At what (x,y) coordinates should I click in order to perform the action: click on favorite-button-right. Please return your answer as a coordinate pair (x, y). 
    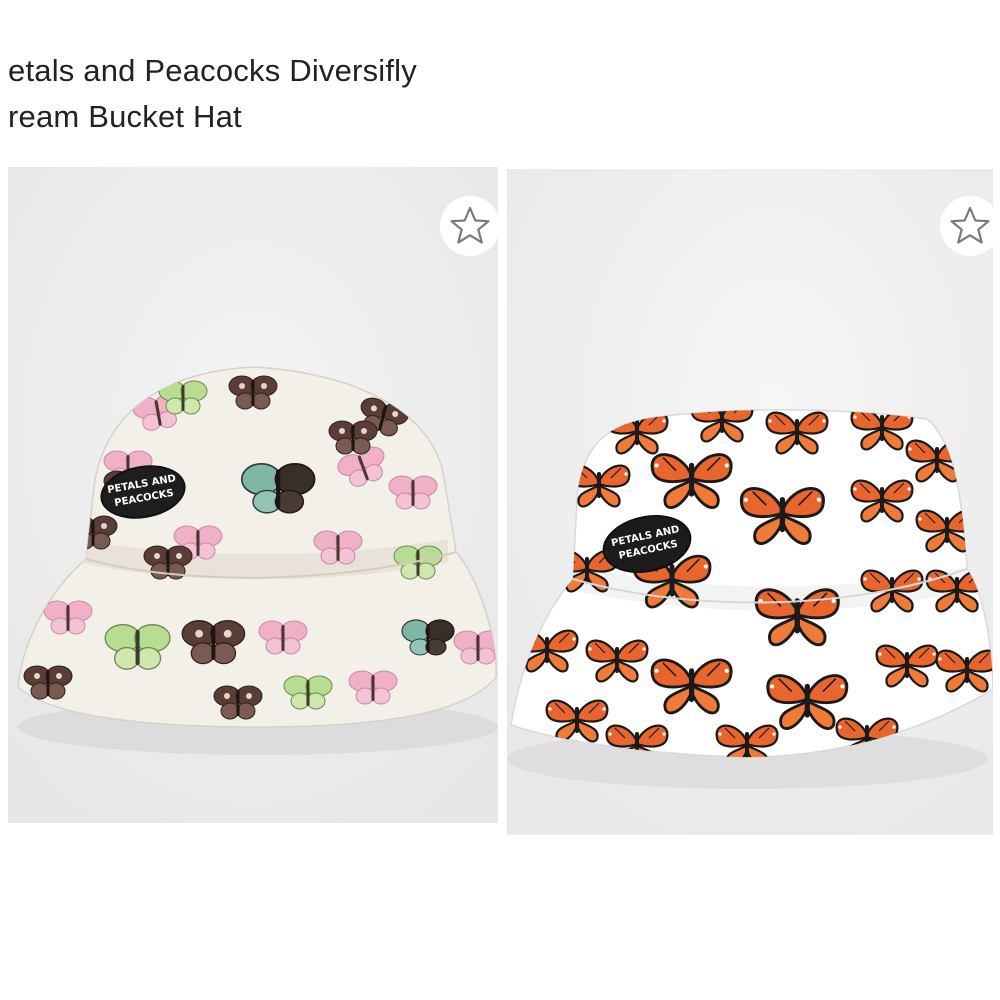
    Looking at the image, I should click on (970, 226).